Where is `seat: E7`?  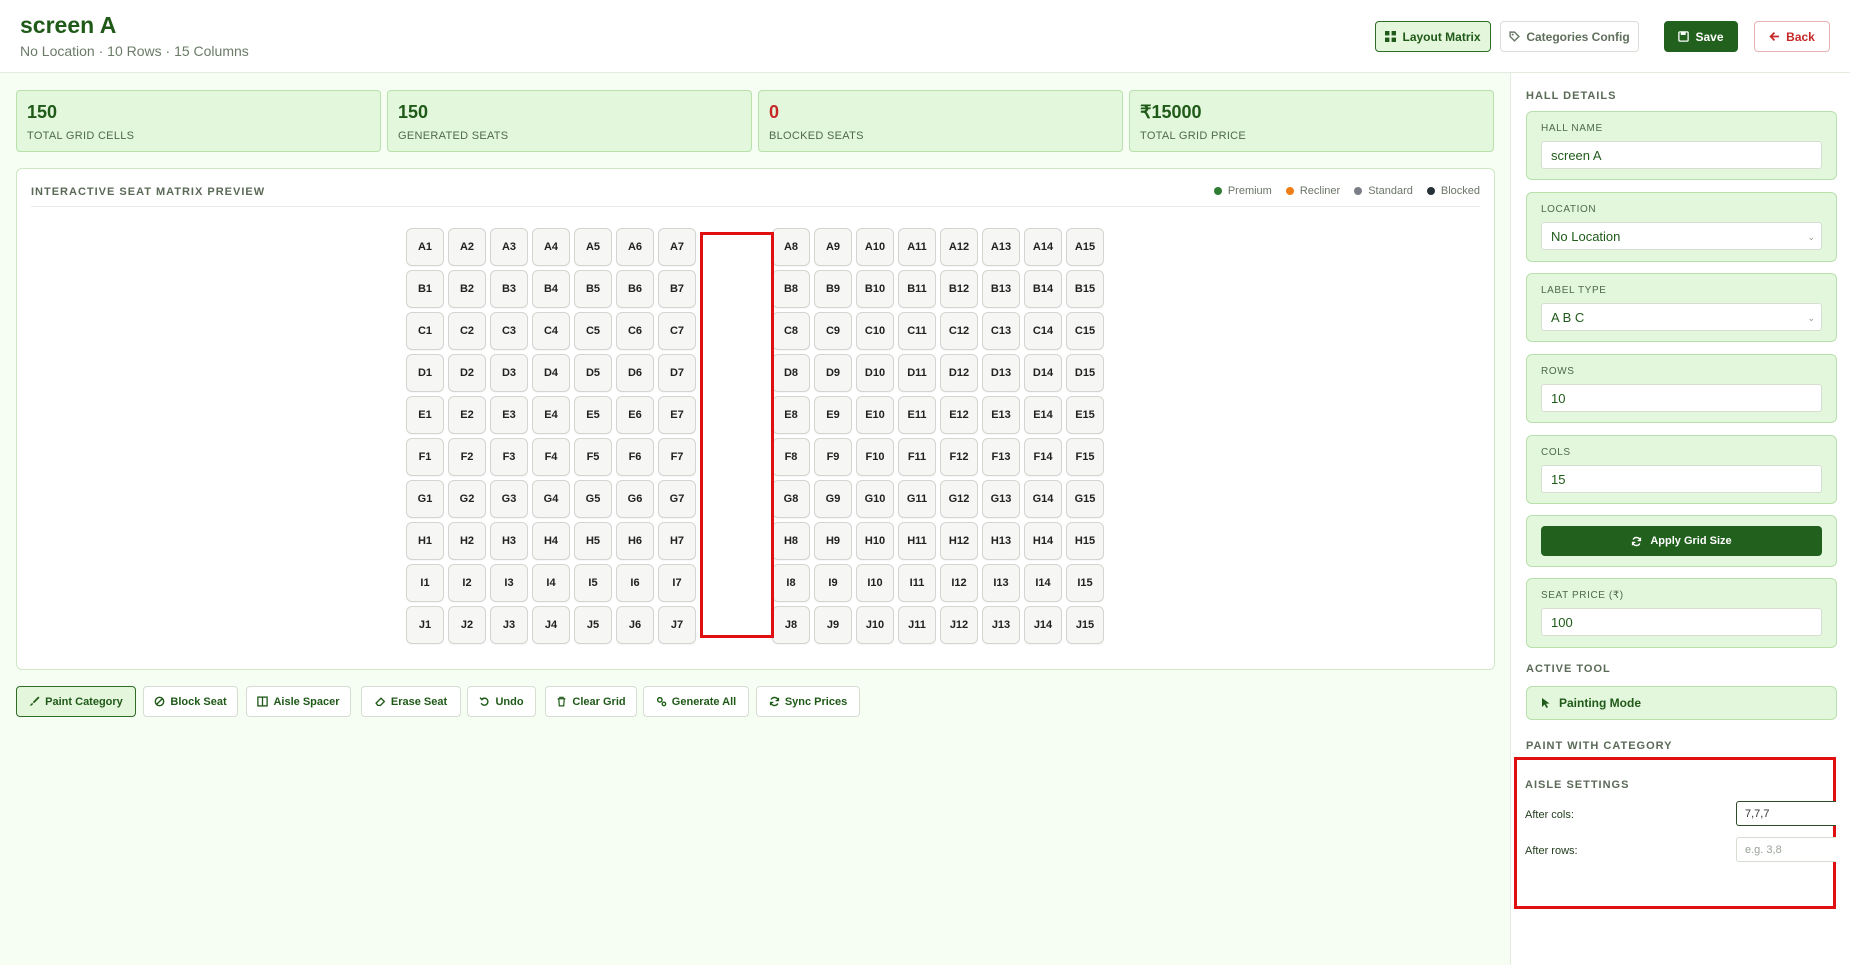 seat: E7 is located at coordinates (677, 415).